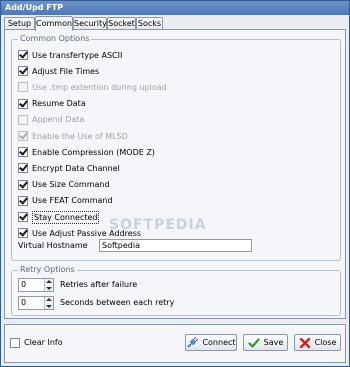 Image resolution: width=350 pixels, height=367 pixels. Describe the element at coordinates (175, 8) in the screenshot. I see `window-title: Add/Upd FTP` at that location.